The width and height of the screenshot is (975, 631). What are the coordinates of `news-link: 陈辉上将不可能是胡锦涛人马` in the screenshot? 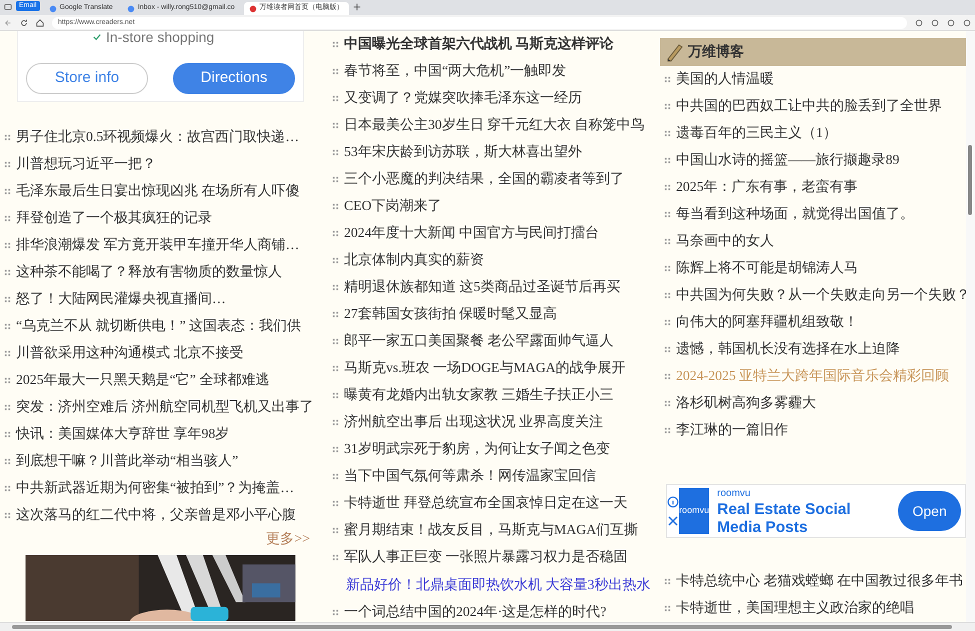 It's located at (767, 268).